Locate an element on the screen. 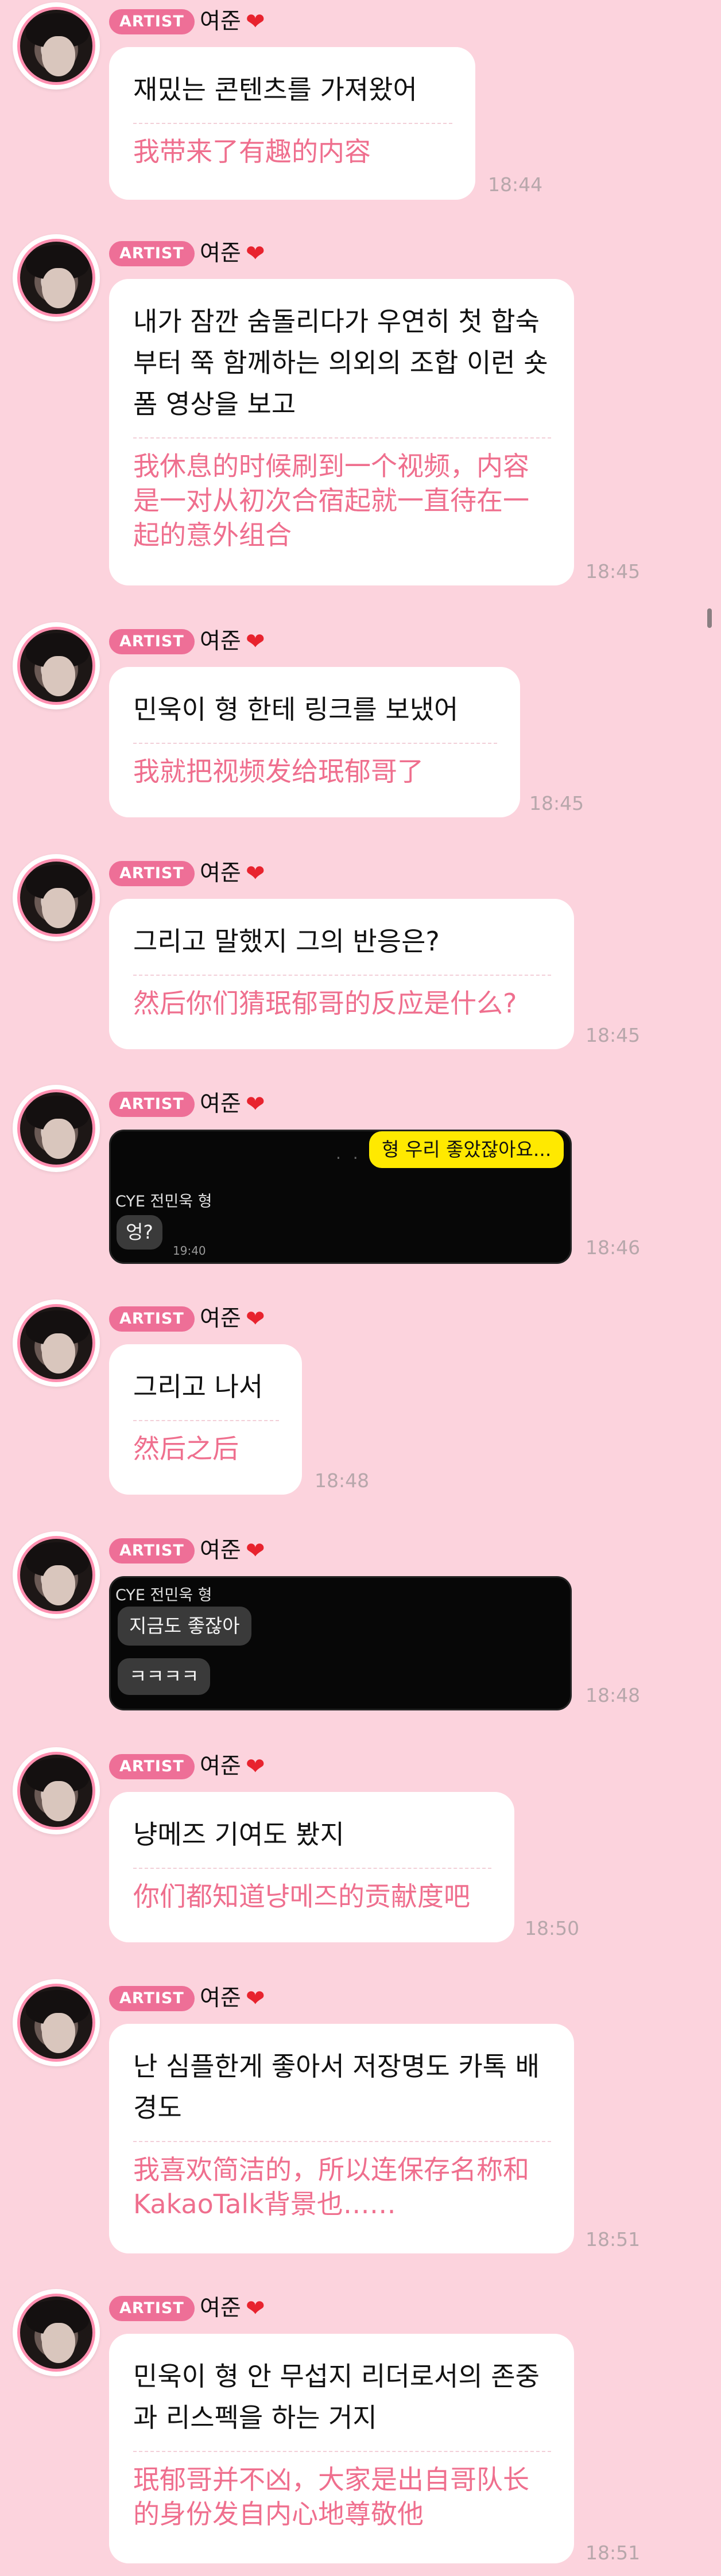 This screenshot has width=721, height=2576. screenshot-time: 19:40 is located at coordinates (189, 1251).